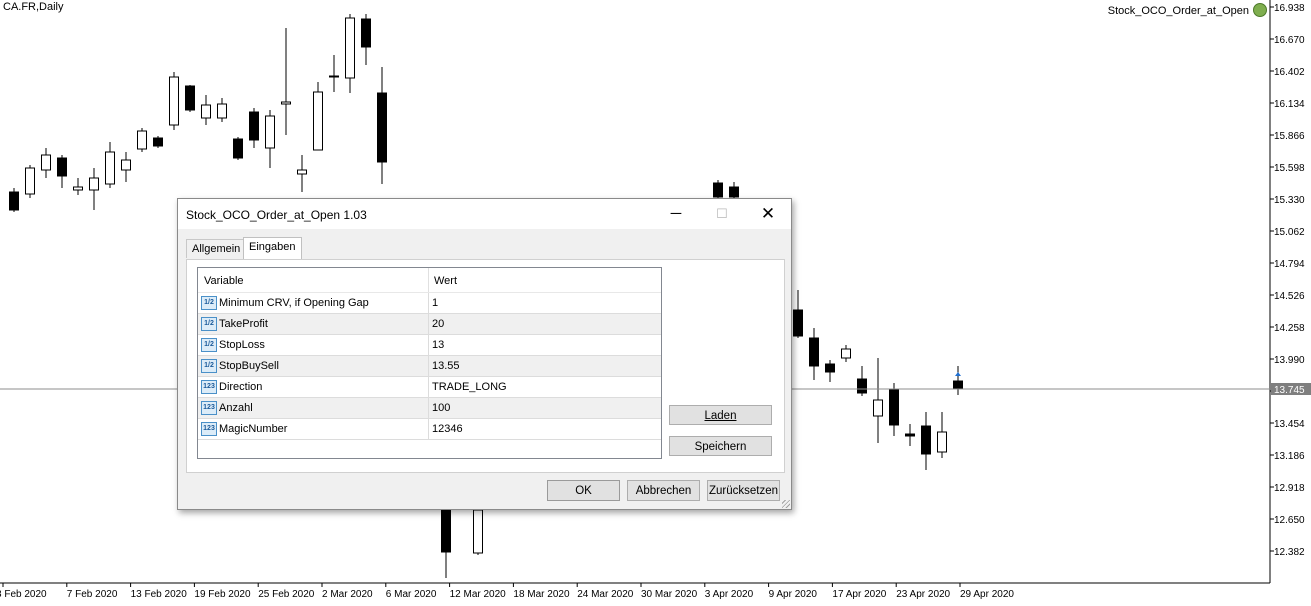 The width and height of the screenshot is (1311, 606). Describe the element at coordinates (1289, 232) in the screenshot. I see `price-tick-label: 15.062` at that location.